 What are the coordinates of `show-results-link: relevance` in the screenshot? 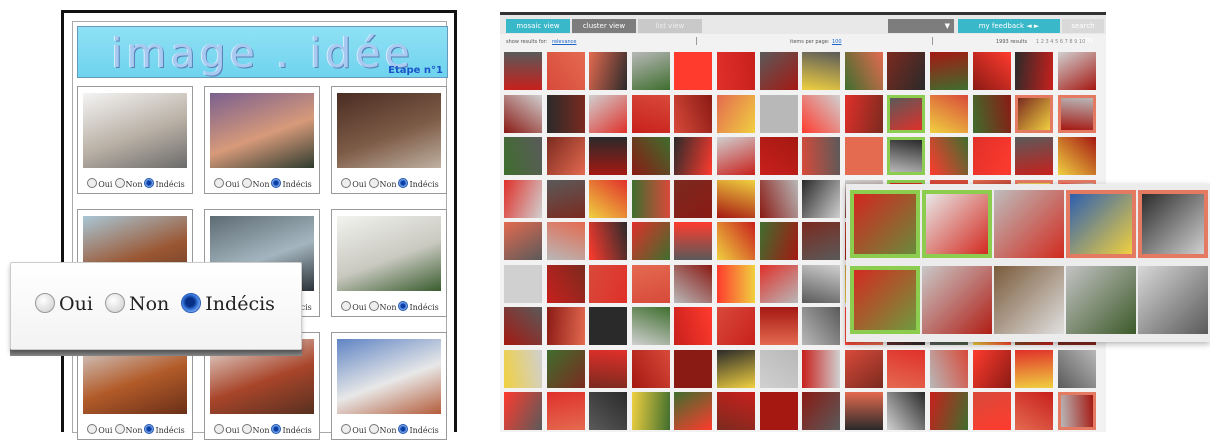 It's located at (564, 42).